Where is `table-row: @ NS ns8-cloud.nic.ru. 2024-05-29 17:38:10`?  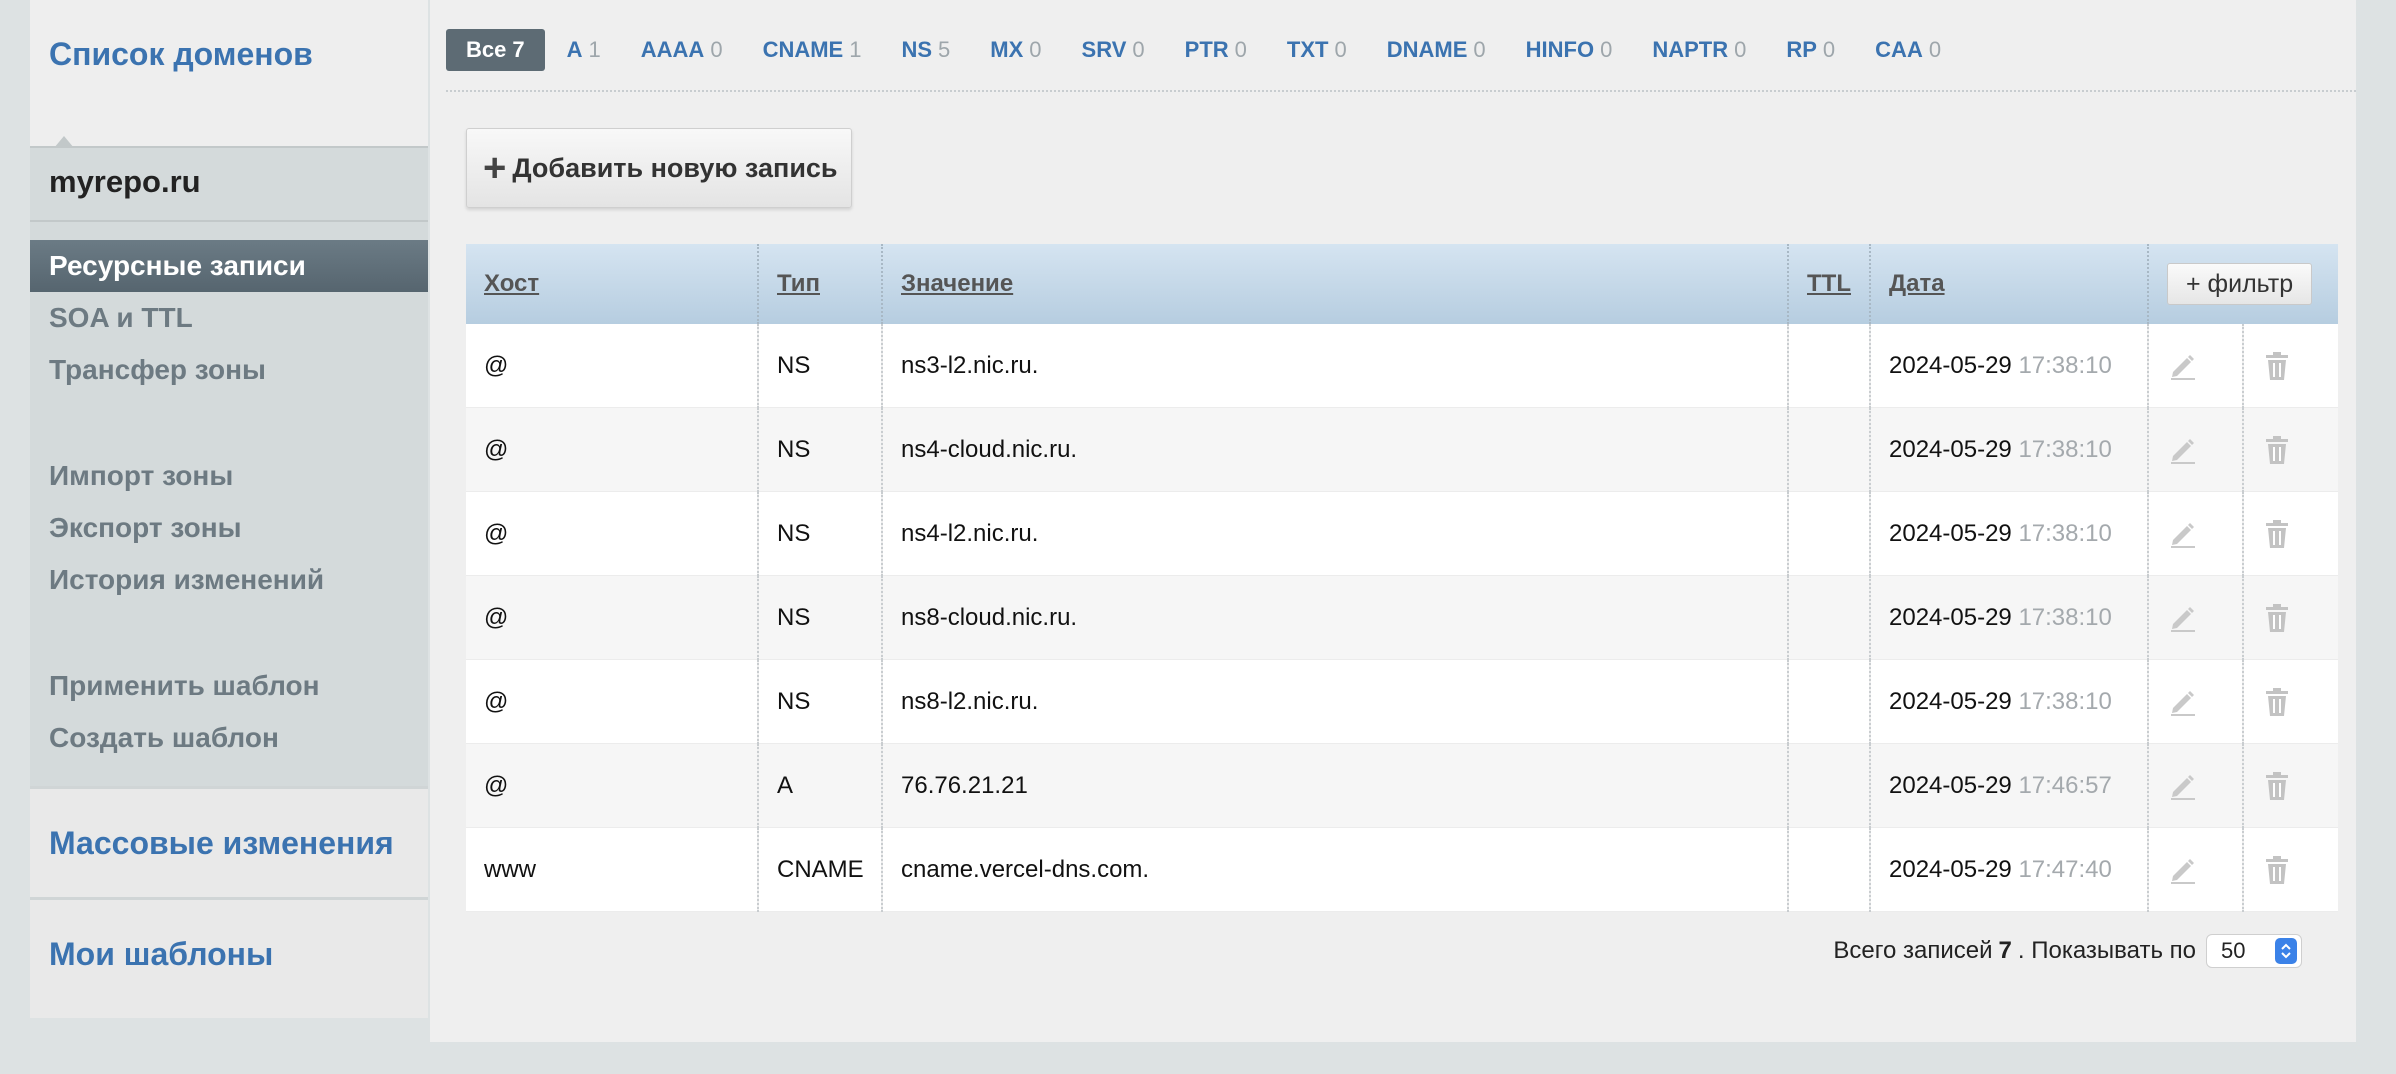
table-row: @ NS ns8-cloud.nic.ru. 2024-05-29 17:38:10 is located at coordinates (1402, 617).